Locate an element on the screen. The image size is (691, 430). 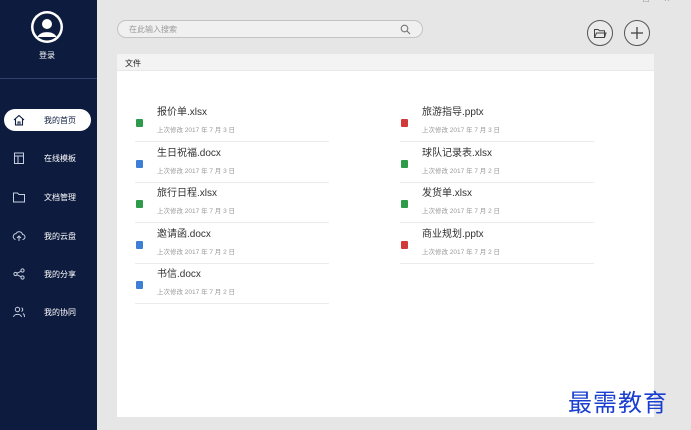
sidebar-item-label: 我的分享 is located at coordinates (60, 274).